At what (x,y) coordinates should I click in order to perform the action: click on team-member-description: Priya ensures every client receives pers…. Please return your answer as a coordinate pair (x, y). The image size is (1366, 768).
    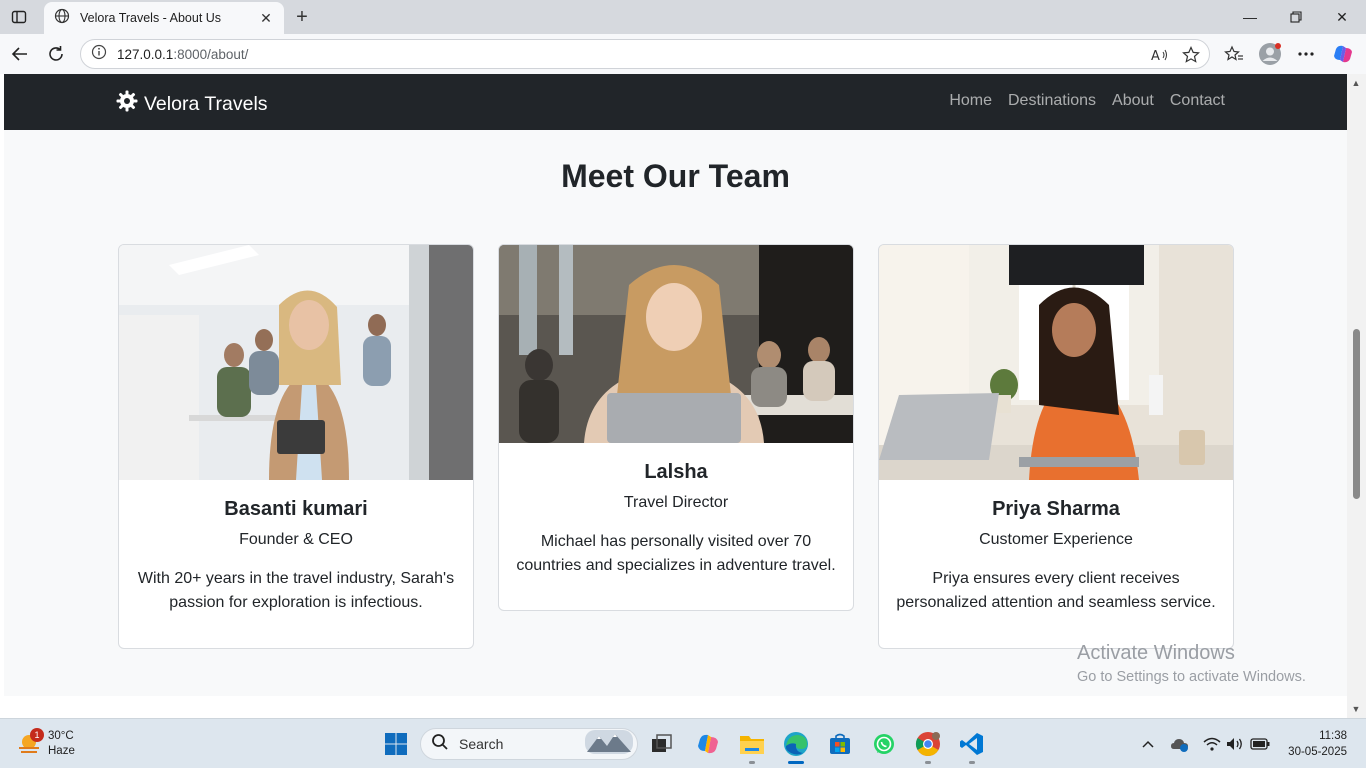
    Looking at the image, I should click on (1056, 590).